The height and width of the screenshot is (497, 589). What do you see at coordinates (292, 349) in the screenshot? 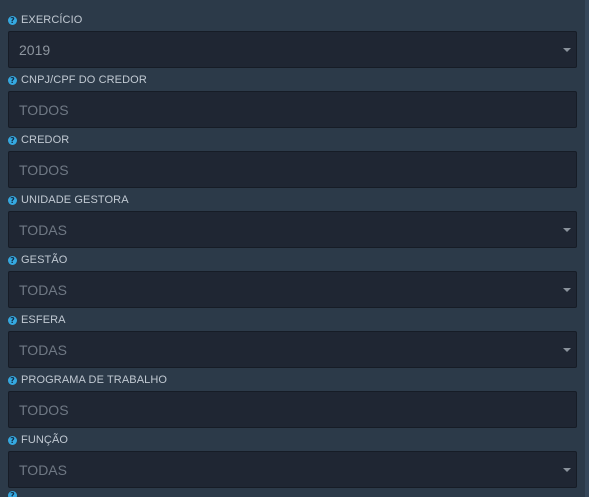
I see `esfera-select: TODAS` at bounding box center [292, 349].